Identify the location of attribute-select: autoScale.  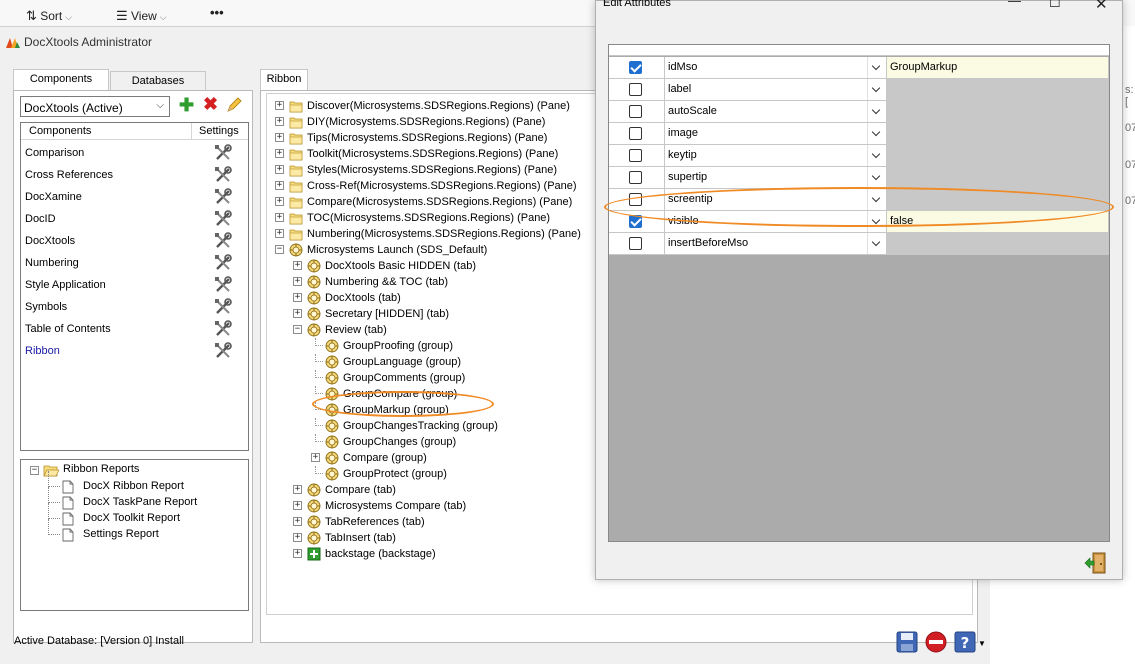
(775, 111).